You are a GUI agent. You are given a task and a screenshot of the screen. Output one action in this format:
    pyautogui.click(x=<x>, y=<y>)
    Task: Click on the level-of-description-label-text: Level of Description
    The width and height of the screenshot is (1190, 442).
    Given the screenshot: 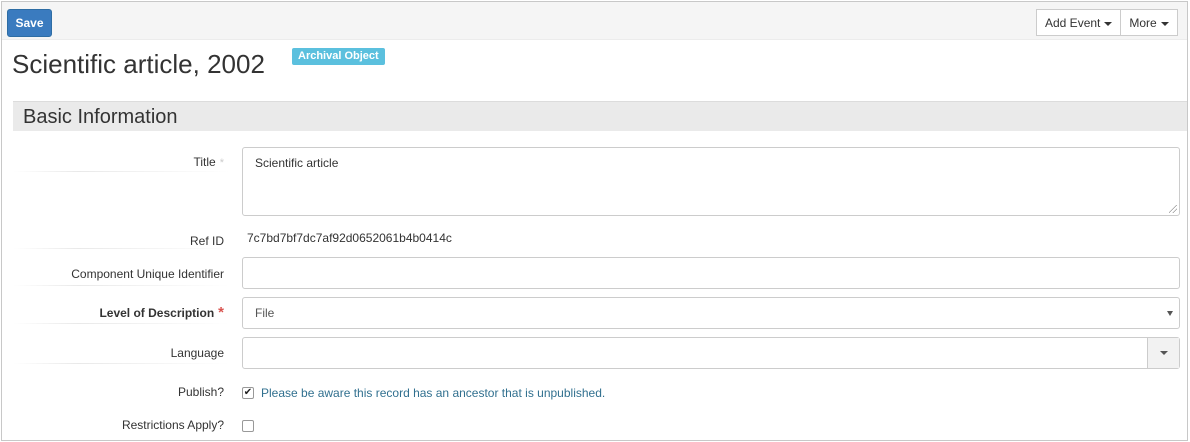 What is the action you would take?
    pyautogui.click(x=157, y=313)
    